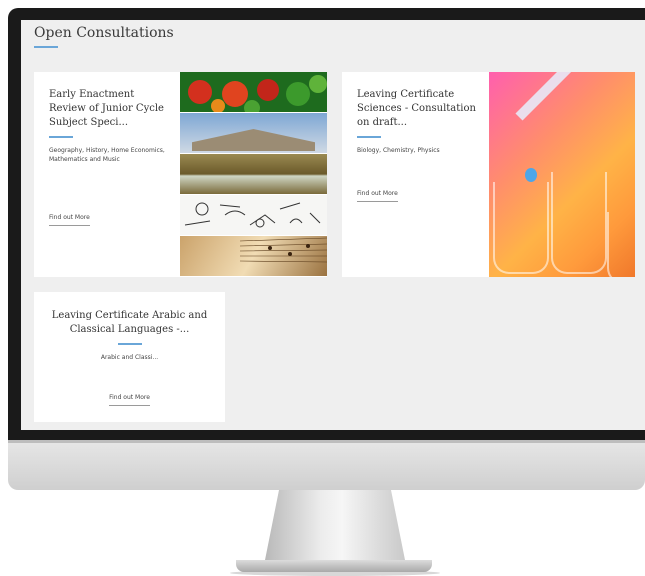 The image size is (645, 576). What do you see at coordinates (104, 33) in the screenshot?
I see `page-title: Open Consultations` at bounding box center [104, 33].